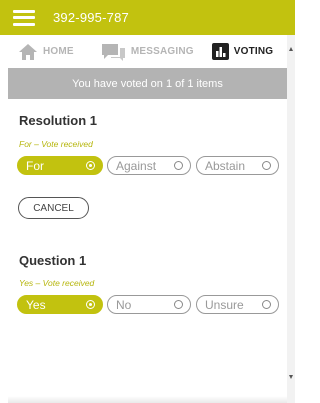  I want to click on option-yes-label: Yes, so click(36, 304).